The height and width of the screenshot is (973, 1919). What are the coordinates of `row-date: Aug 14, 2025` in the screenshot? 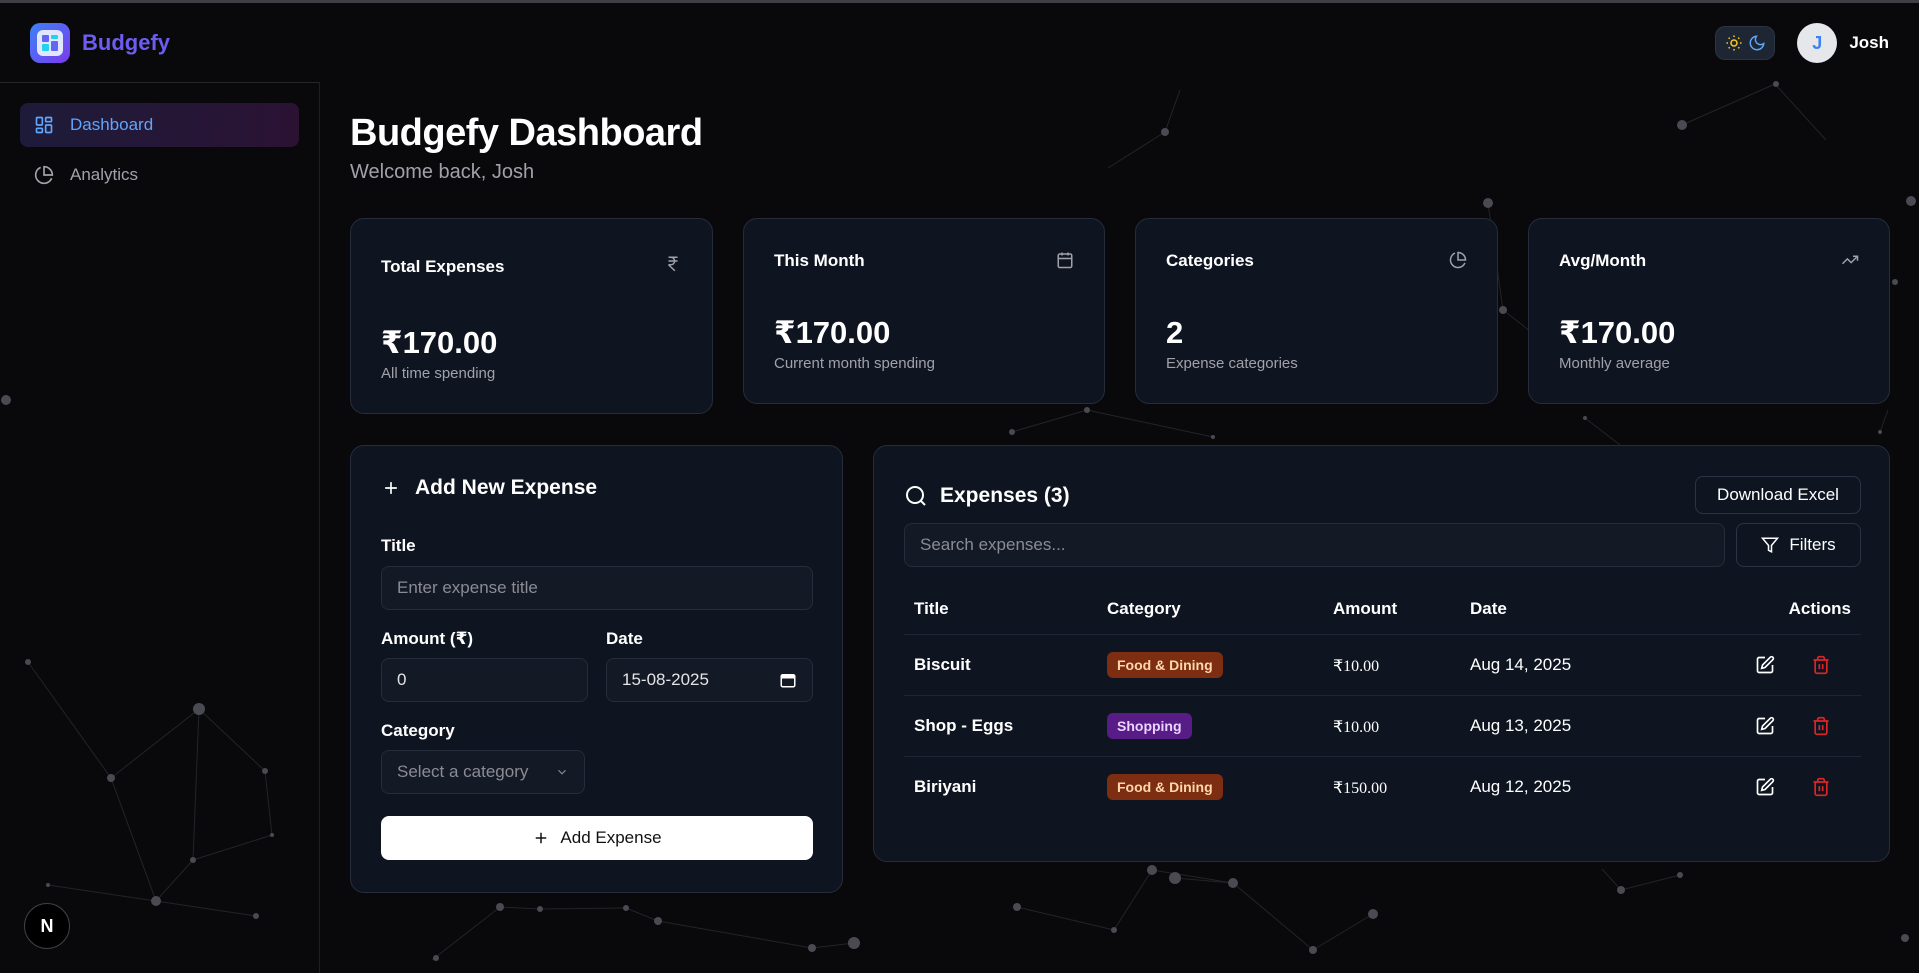 It's located at (1521, 664).